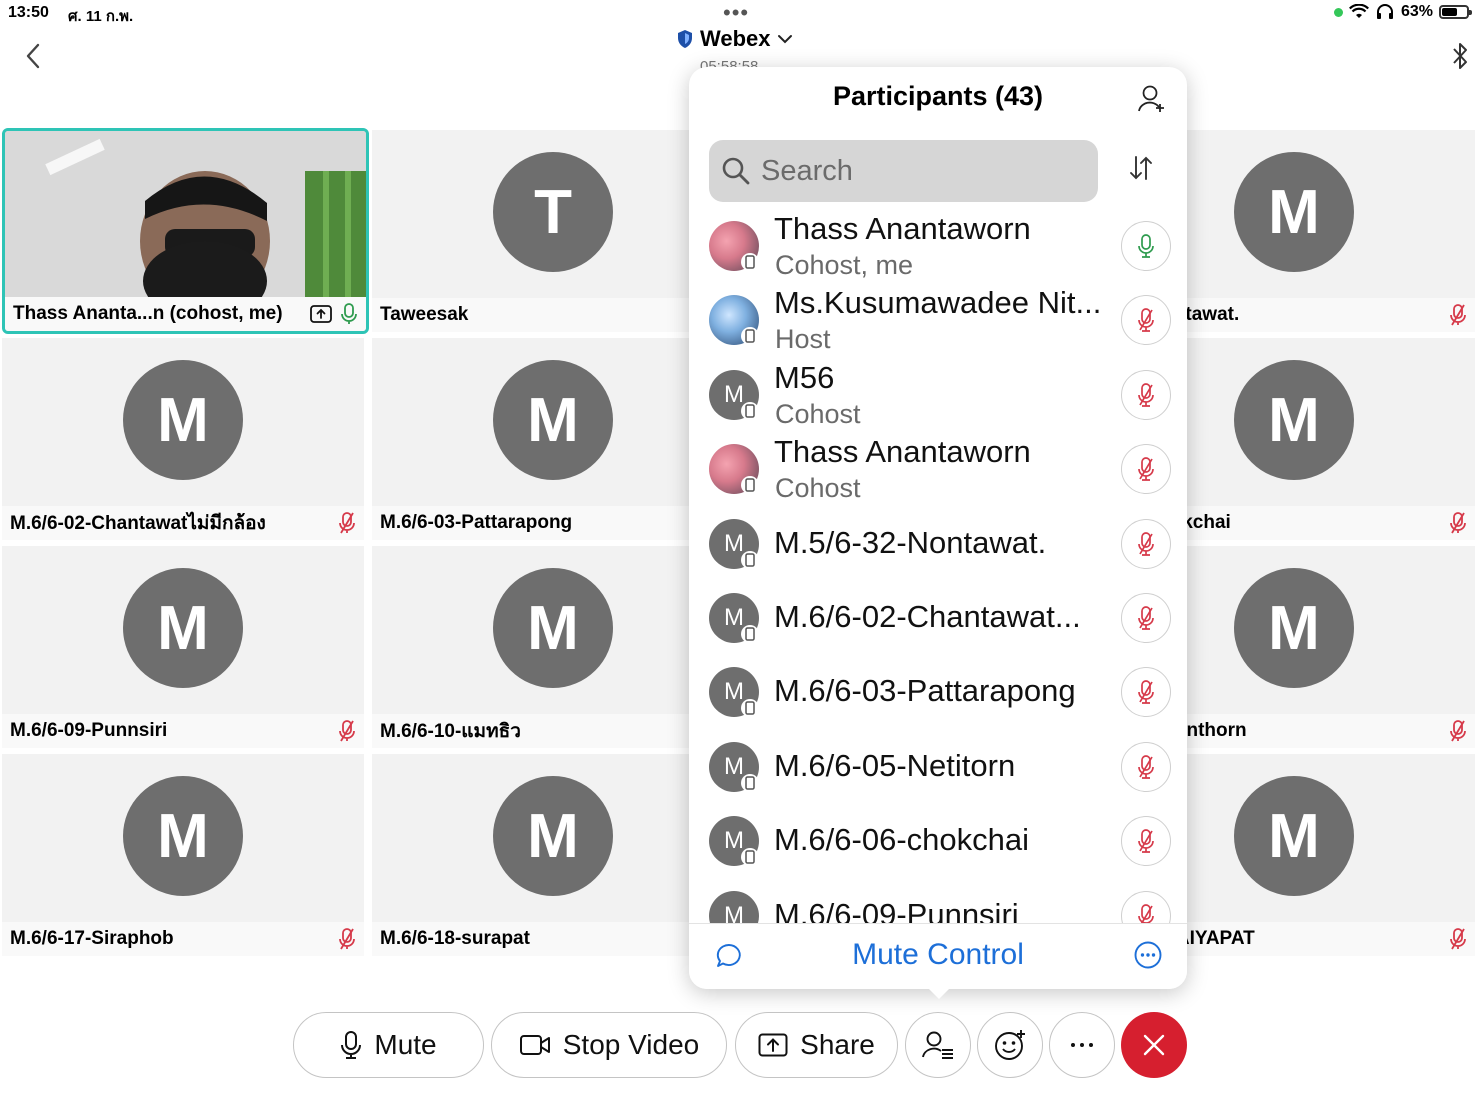 The image size is (1479, 1109). Describe the element at coordinates (1358, 11) in the screenshot. I see `wifi-icon` at that location.